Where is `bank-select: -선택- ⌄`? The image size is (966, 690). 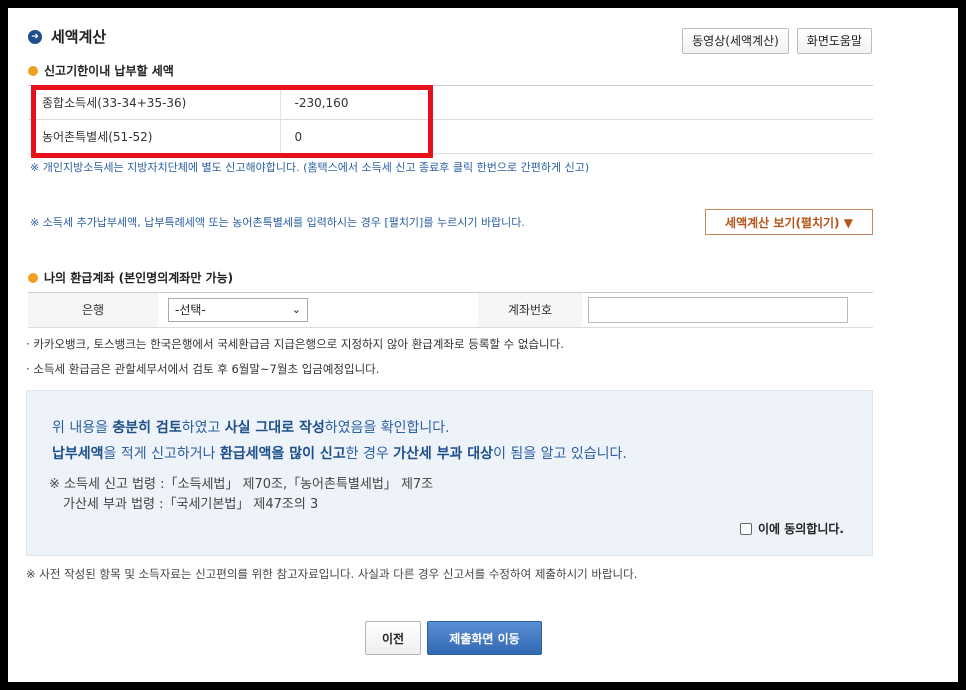 bank-select: -선택- ⌄ is located at coordinates (238, 310).